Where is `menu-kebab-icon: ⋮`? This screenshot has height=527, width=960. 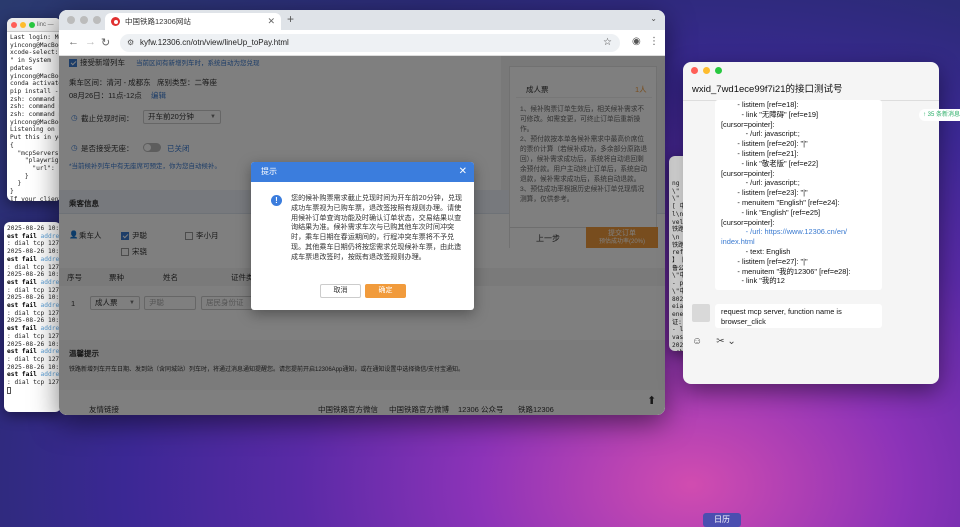 menu-kebab-icon: ⋮ is located at coordinates (654, 41).